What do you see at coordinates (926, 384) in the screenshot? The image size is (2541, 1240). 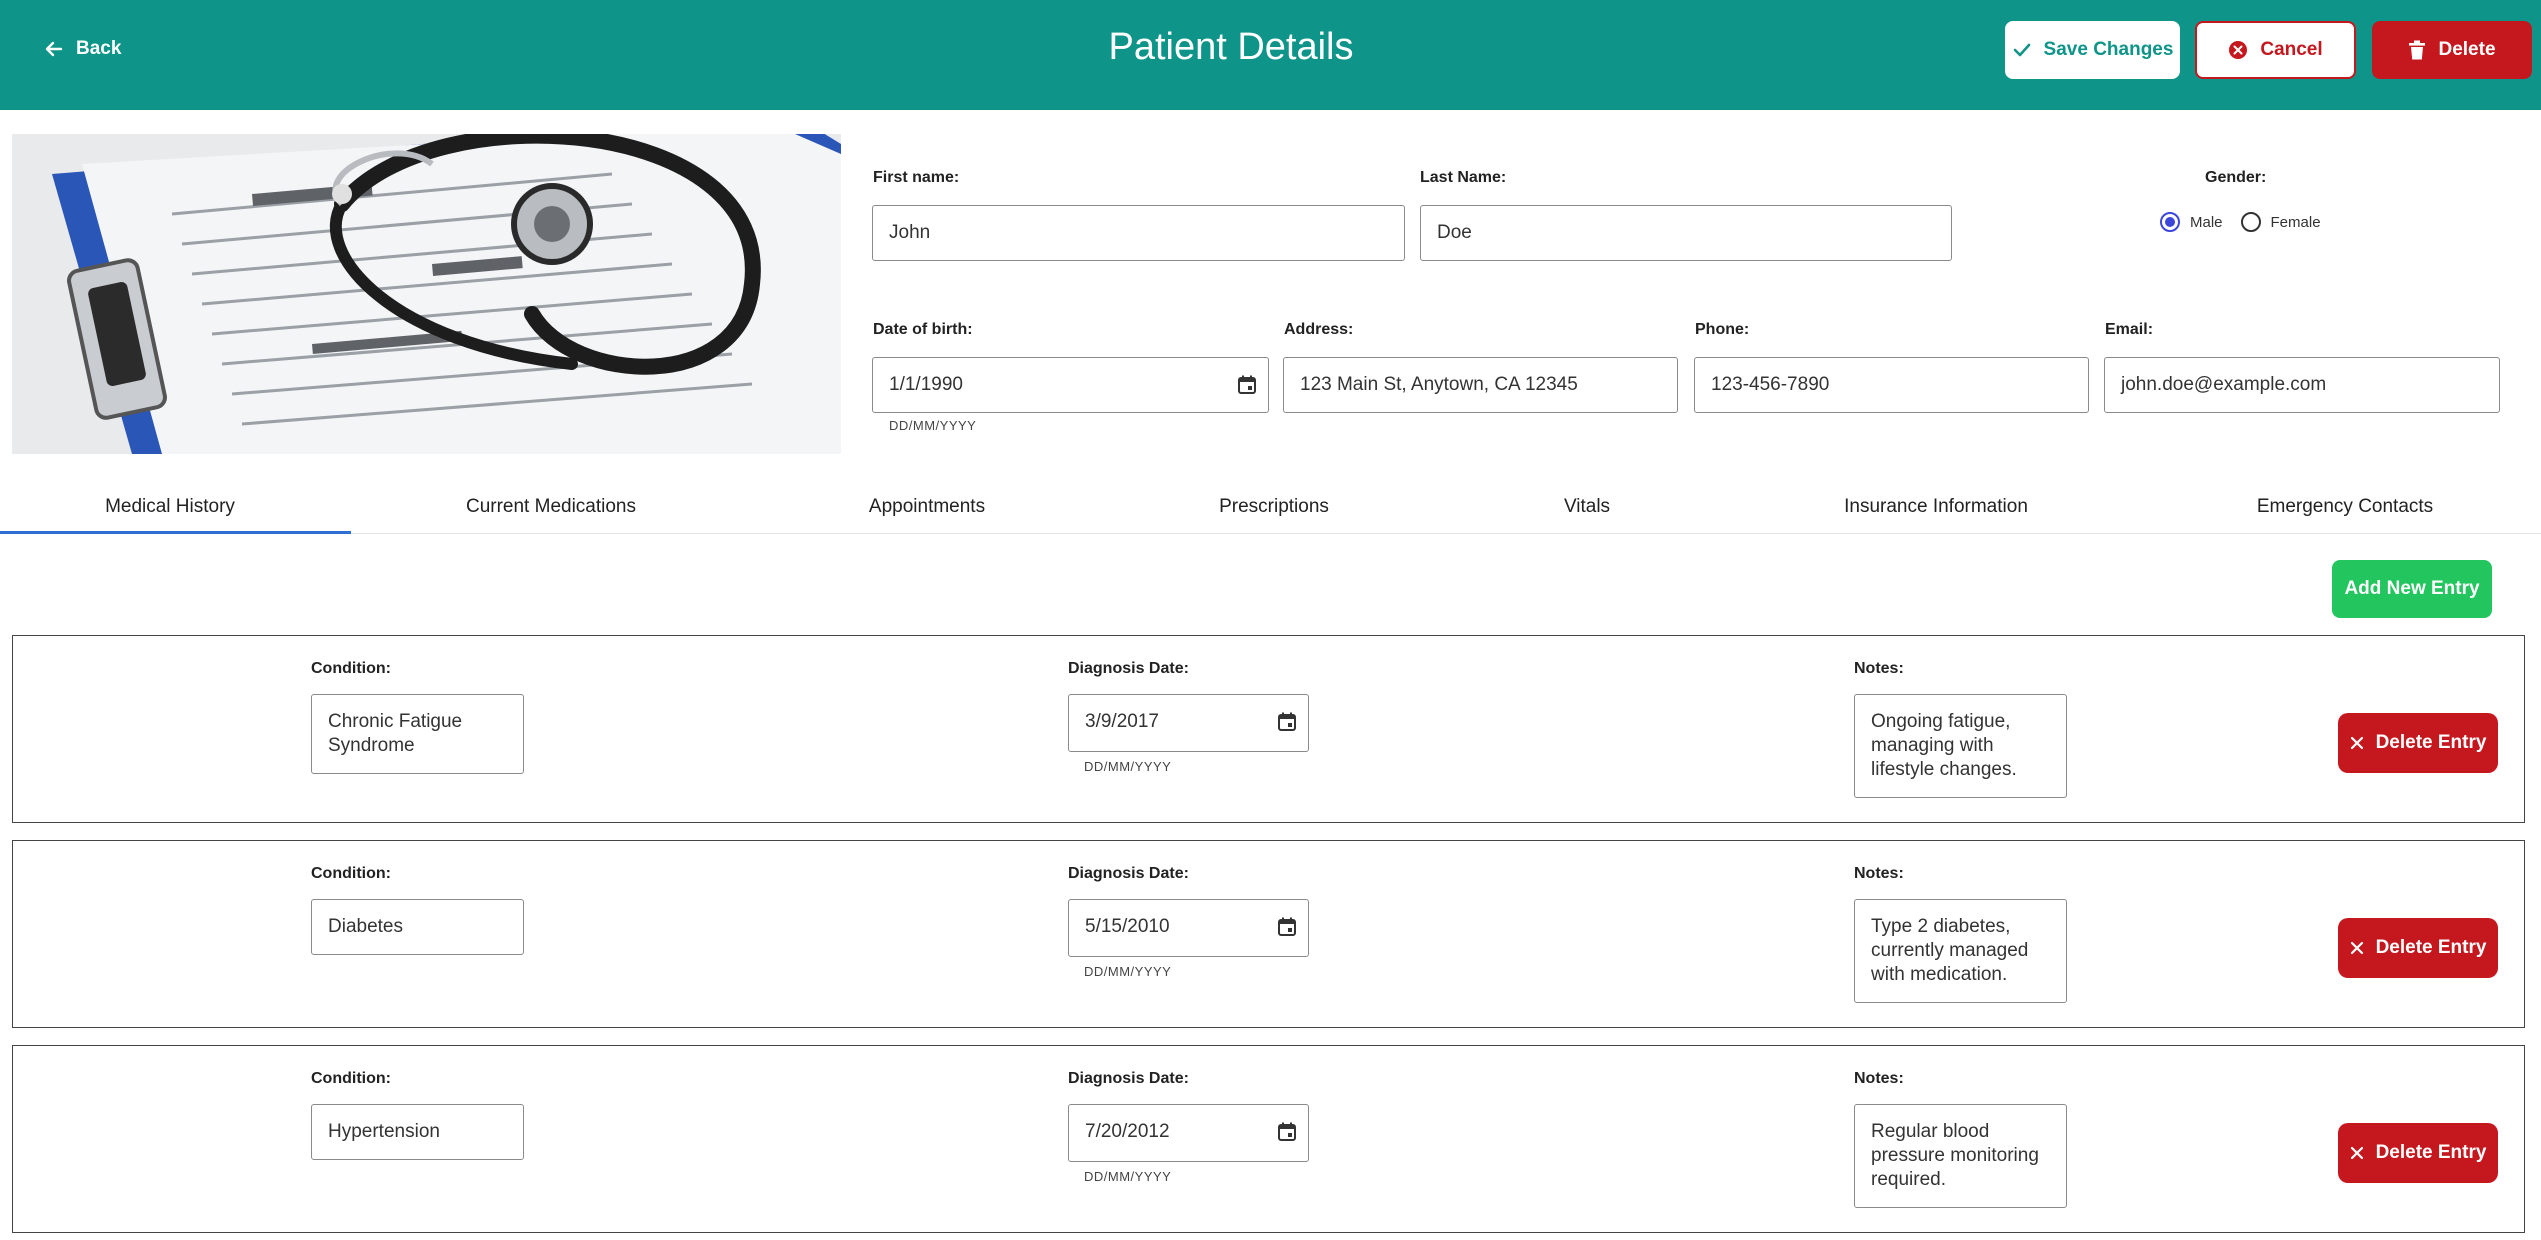 I see `dob-value: 1/1/1990` at bounding box center [926, 384].